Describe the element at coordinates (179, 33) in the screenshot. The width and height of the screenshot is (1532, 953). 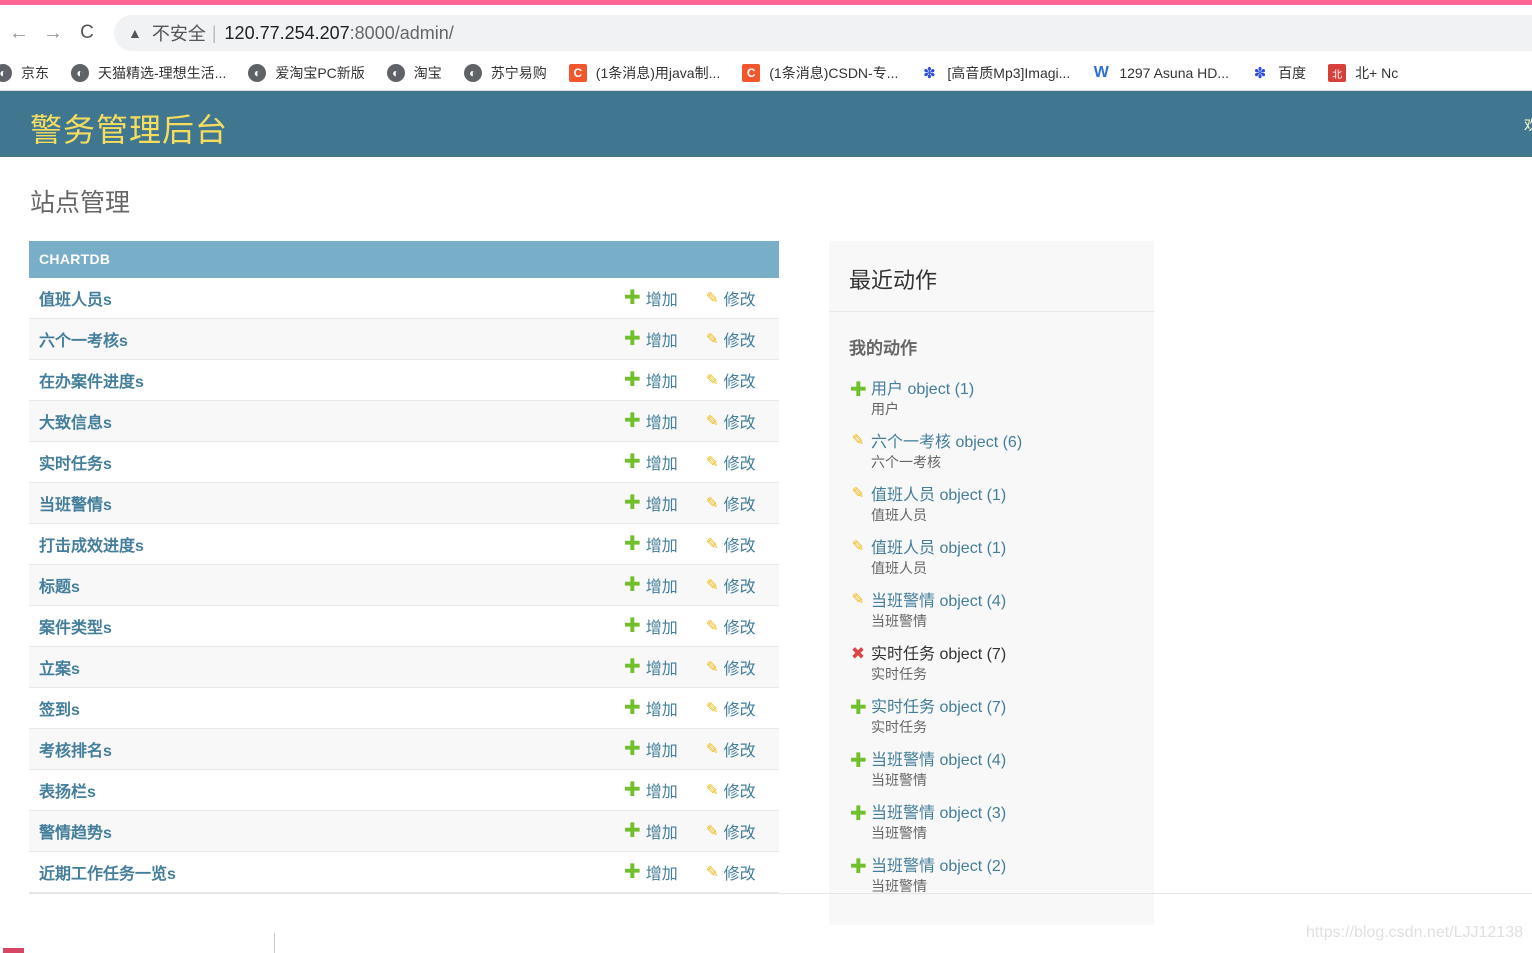
I see `insecure-label: 不安全` at that location.